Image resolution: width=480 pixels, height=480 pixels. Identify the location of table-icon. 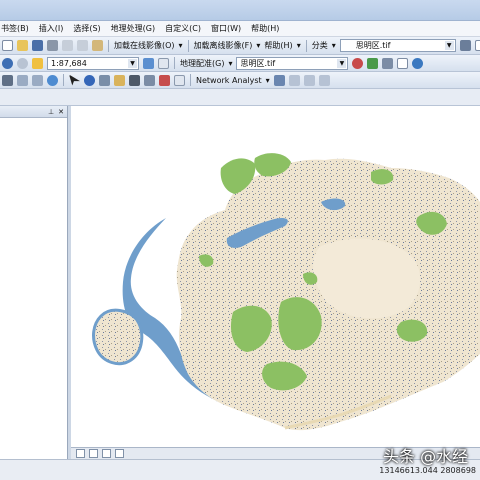
(477, 45).